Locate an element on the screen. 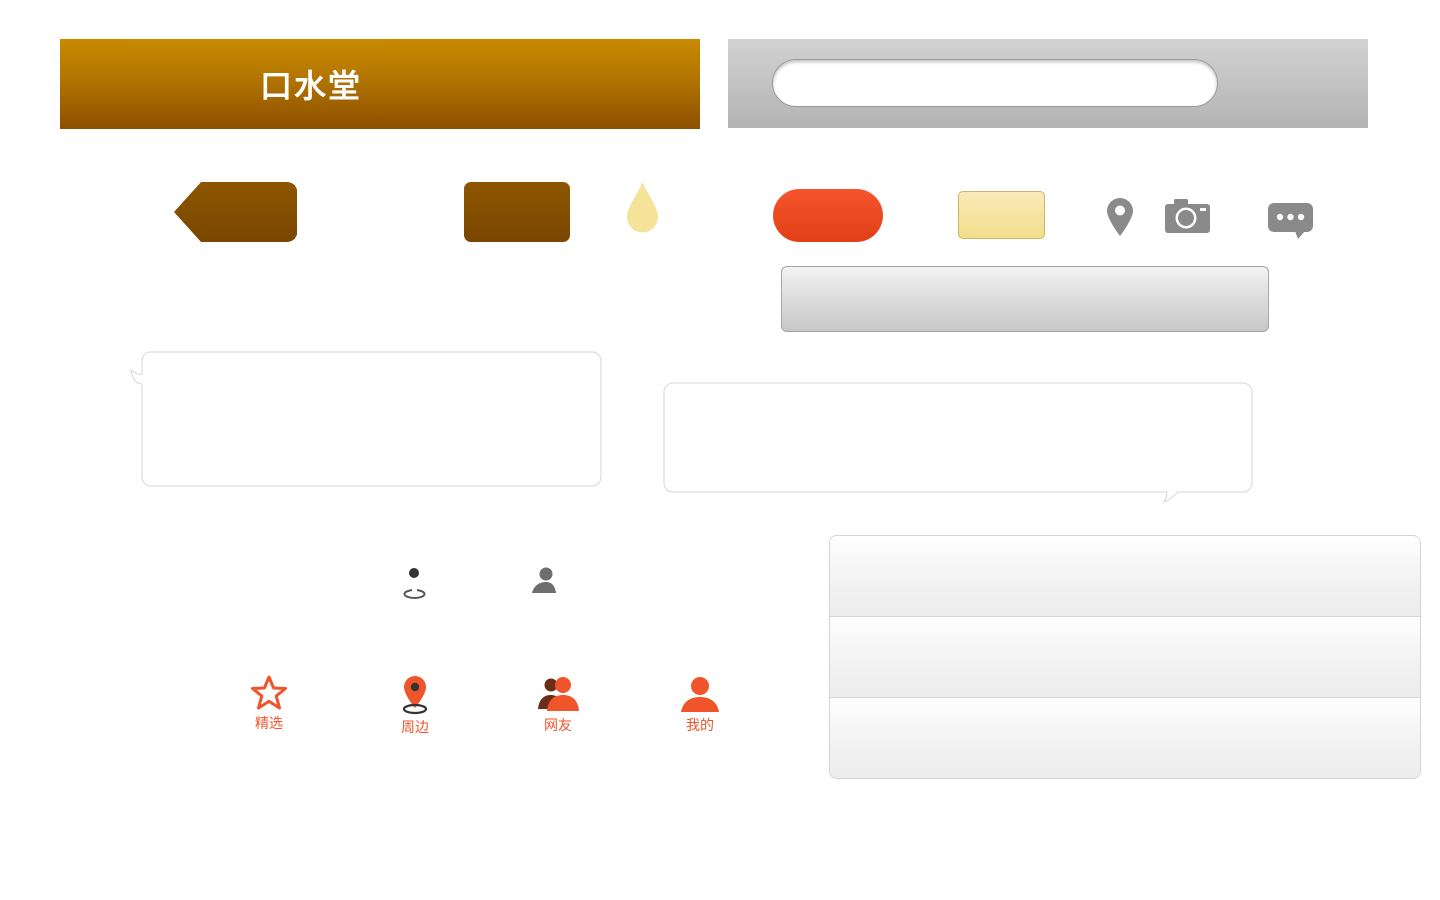 The image size is (1440, 900). tab-featured-label: 精选 is located at coordinates (269, 724).